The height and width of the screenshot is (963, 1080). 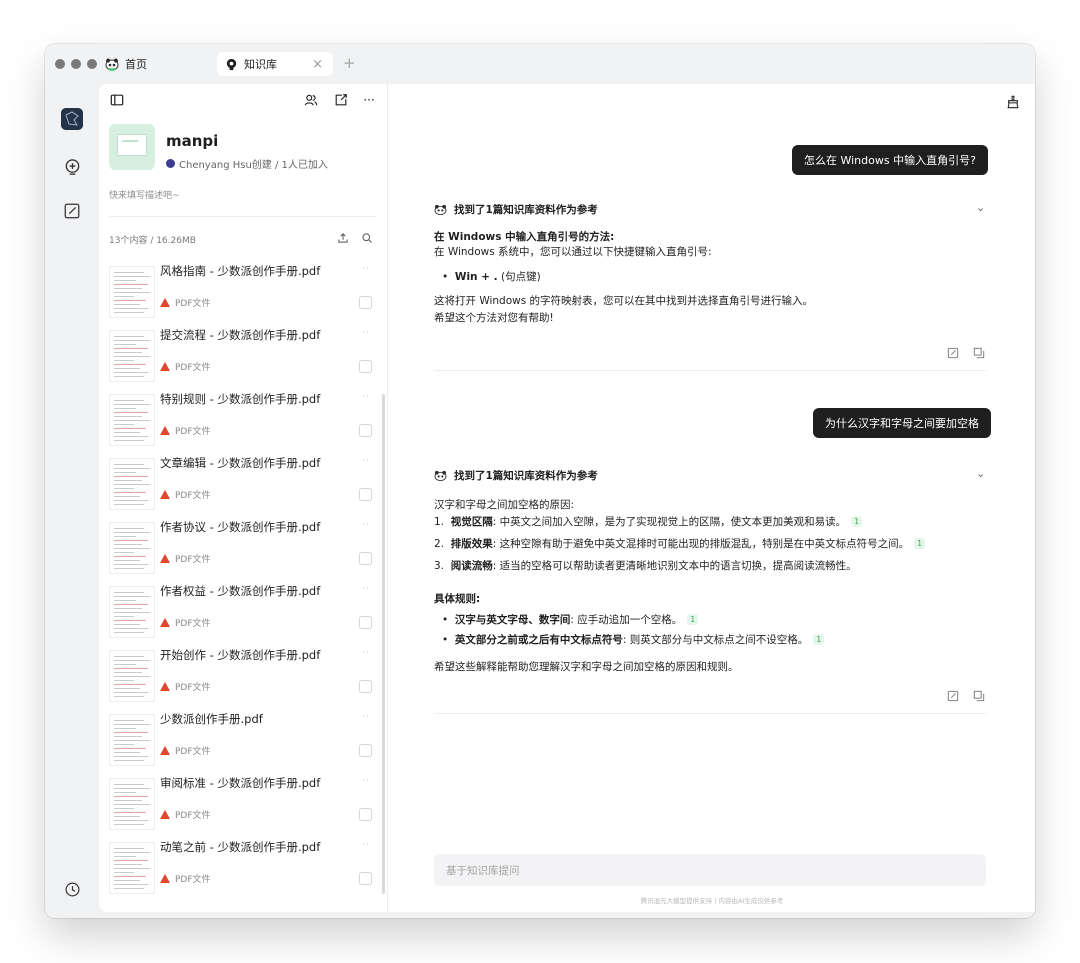 I want to click on answer-line: 希望这个方法对您有帮助!, so click(x=494, y=318).